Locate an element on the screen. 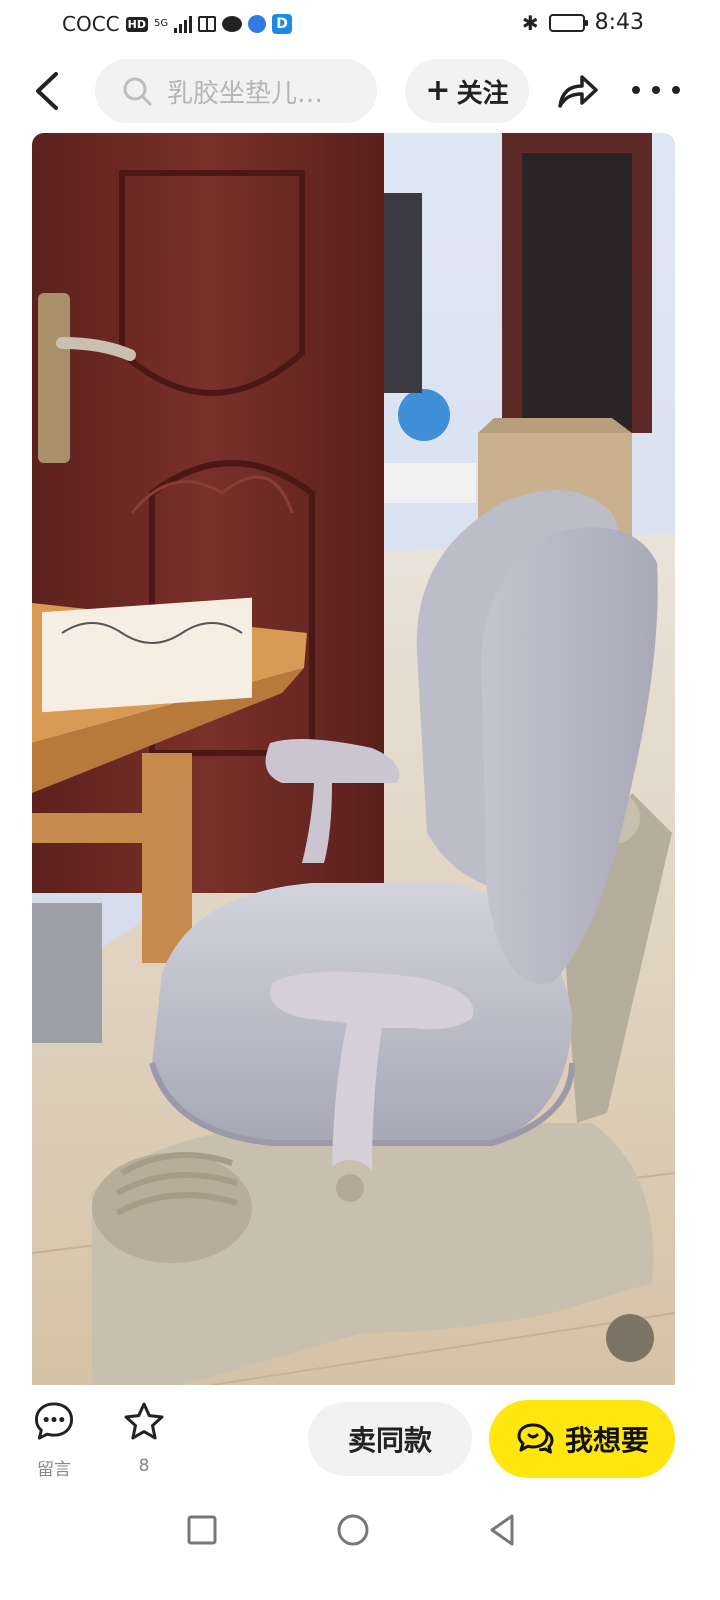 This screenshot has height=1600, width=720. back-triangle-icon is located at coordinates (502, 1530).